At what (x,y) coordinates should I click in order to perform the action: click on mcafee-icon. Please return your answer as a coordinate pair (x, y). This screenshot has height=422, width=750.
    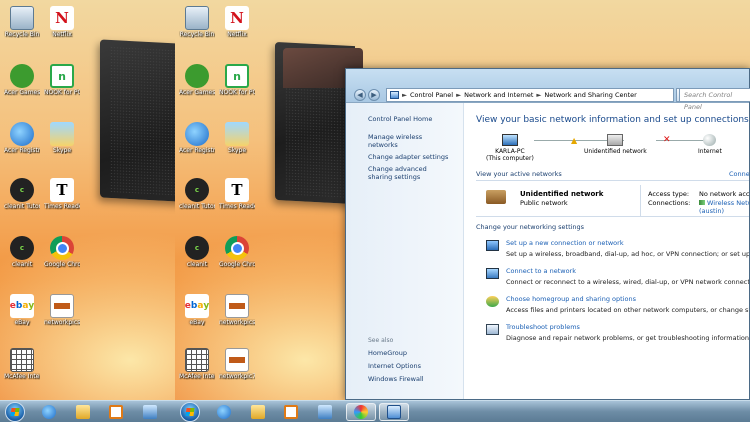
    Looking at the image, I should click on (197, 360).